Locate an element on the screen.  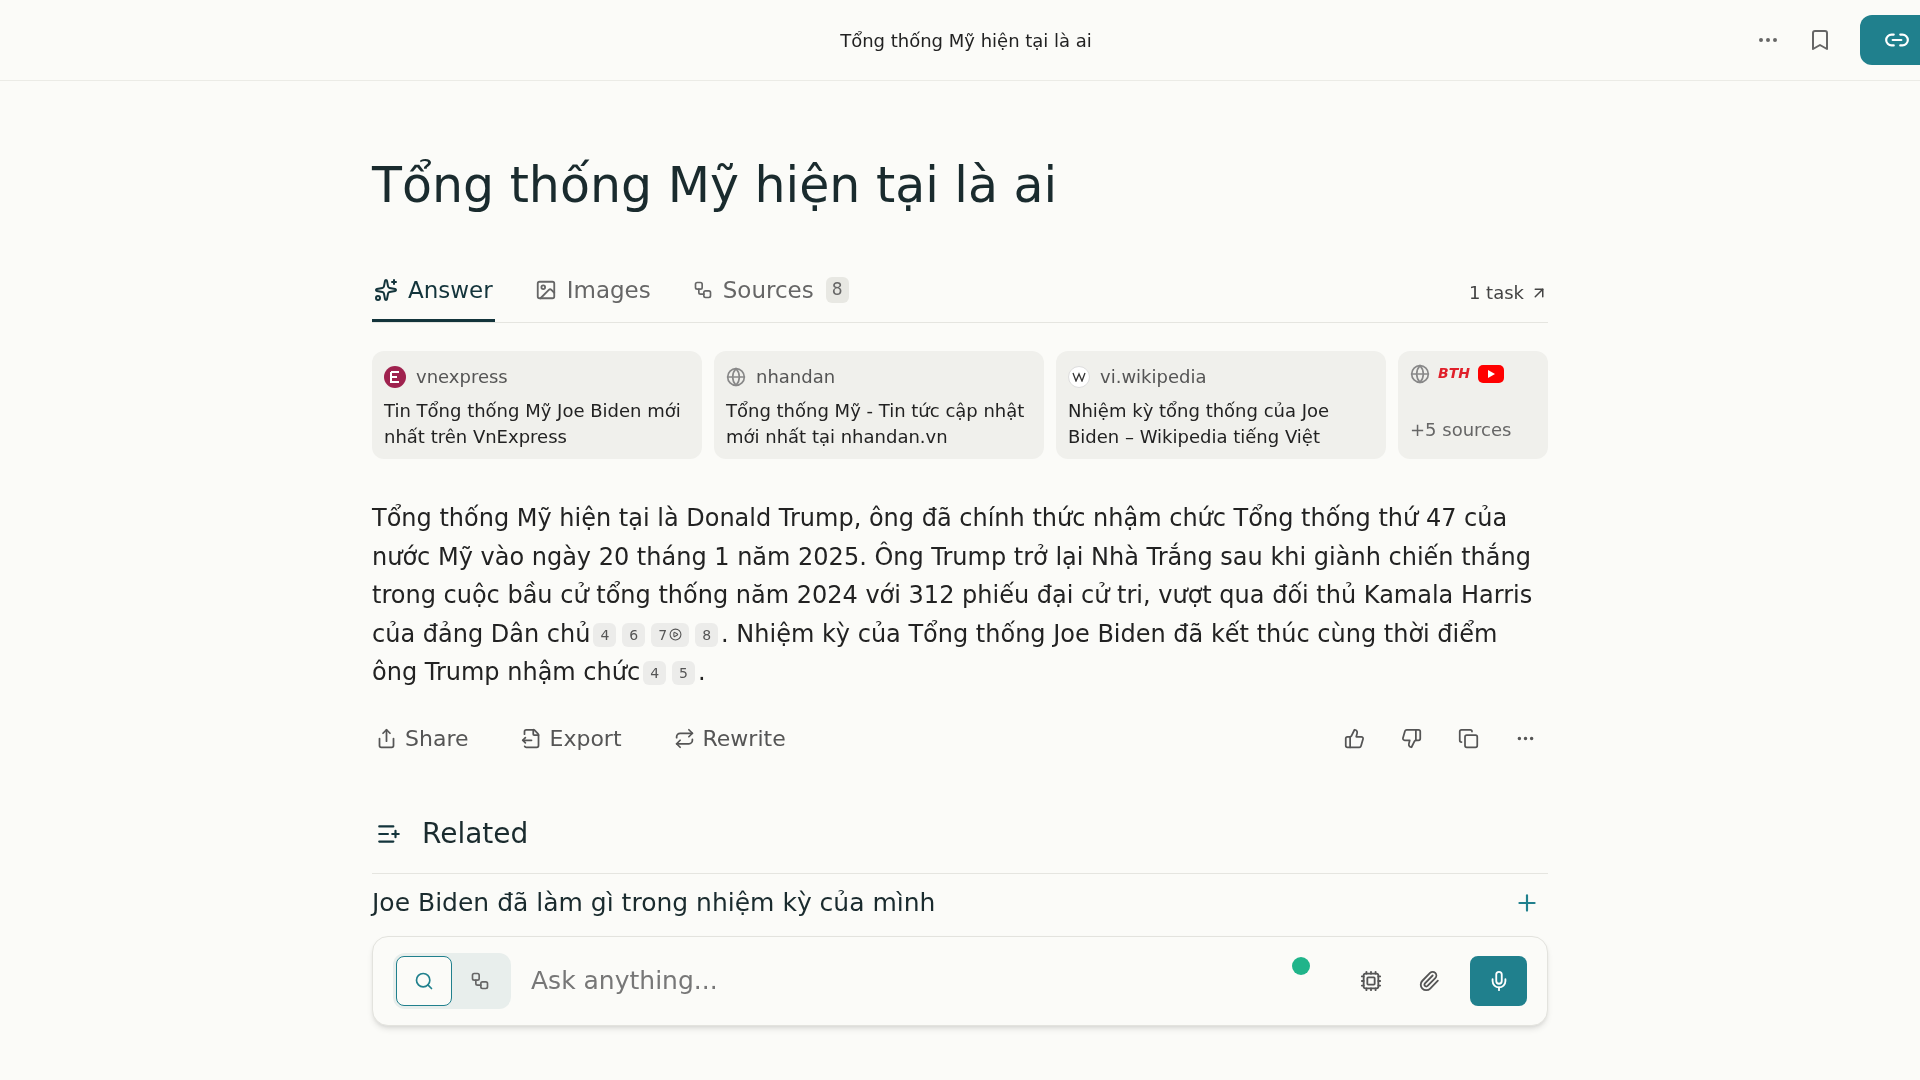
action-button: Export is located at coordinates (571, 738).